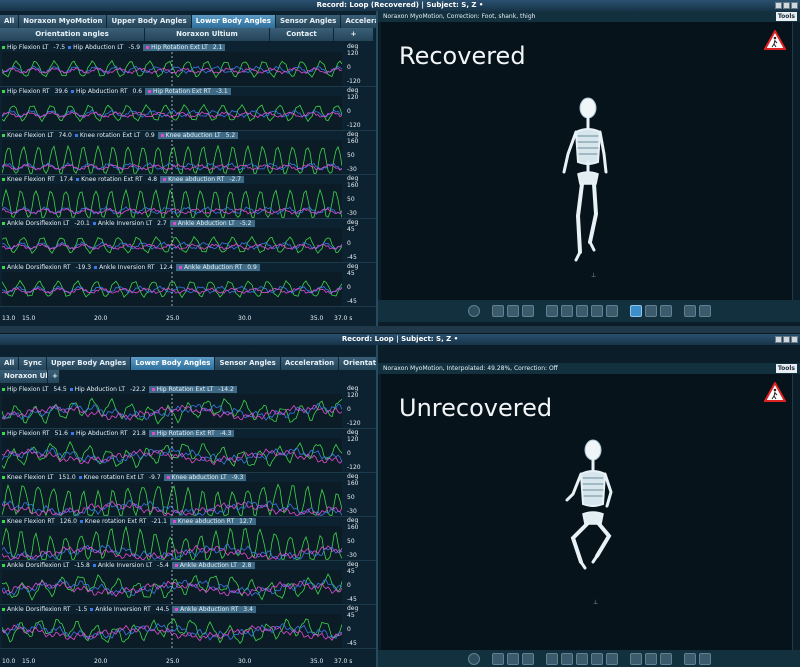 The image size is (800, 667). Describe the element at coordinates (119, 477) in the screenshot. I see `legend-item: Knee rotation Ext LT -9.7` at that location.